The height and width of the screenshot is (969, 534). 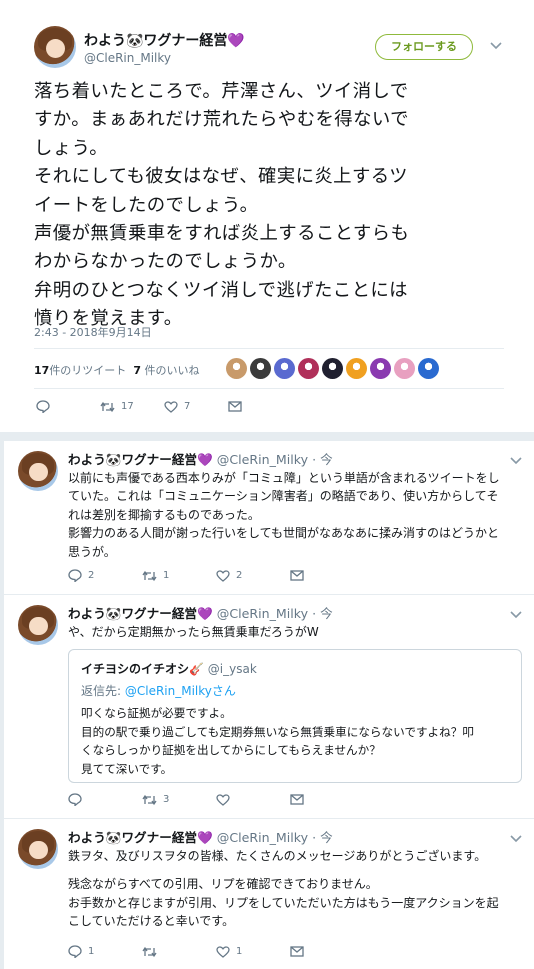 What do you see at coordinates (283, 902) in the screenshot?
I see `tweet-line: お手数かと存じますが引用、リプをしていただいた方はもう一度アクションを起` at bounding box center [283, 902].